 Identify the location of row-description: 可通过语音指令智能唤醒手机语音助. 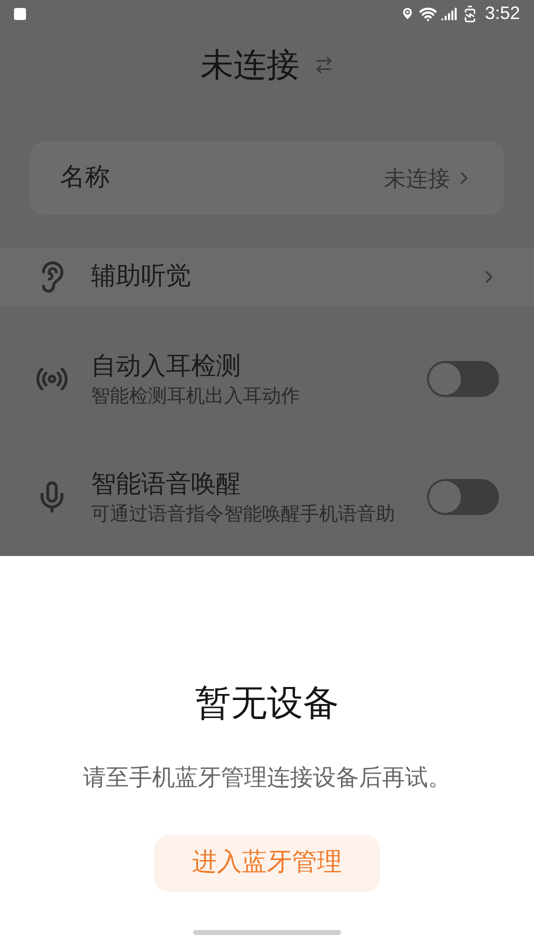
(243, 515).